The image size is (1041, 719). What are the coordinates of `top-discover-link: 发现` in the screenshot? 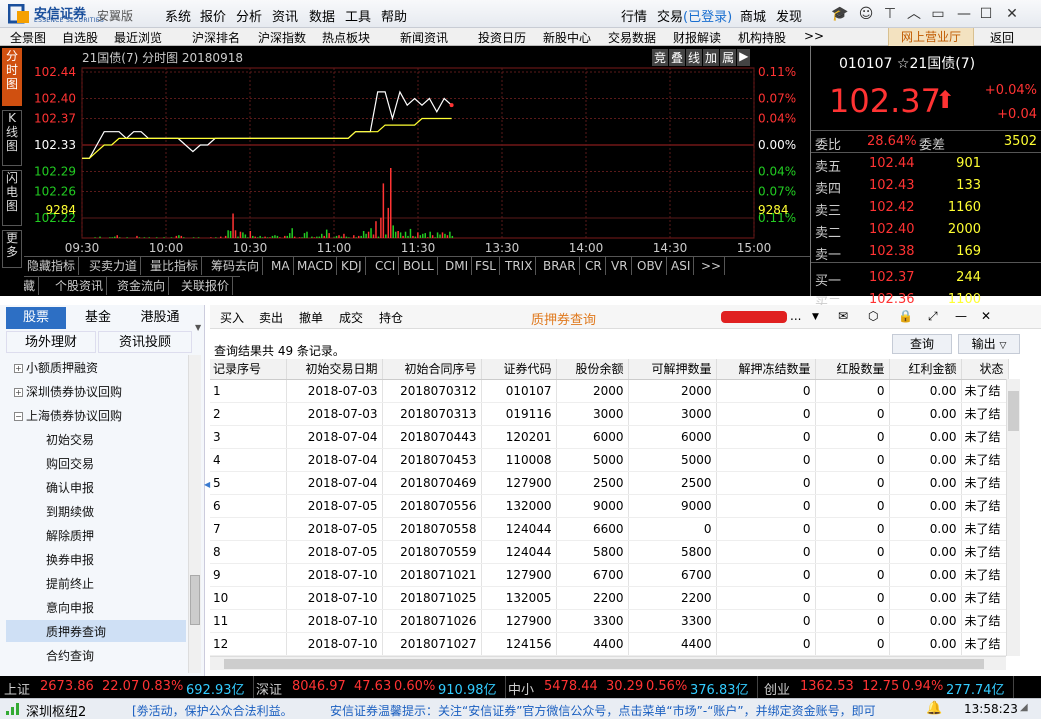 It's located at (789, 15).